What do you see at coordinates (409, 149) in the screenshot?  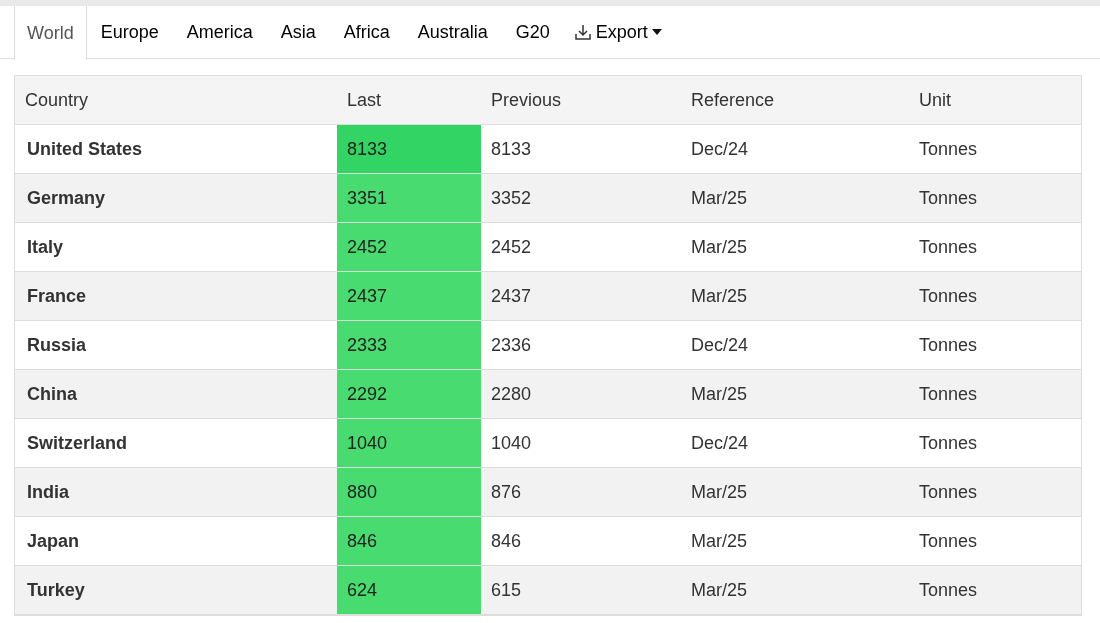 I see `last-value-cell: 8133` at bounding box center [409, 149].